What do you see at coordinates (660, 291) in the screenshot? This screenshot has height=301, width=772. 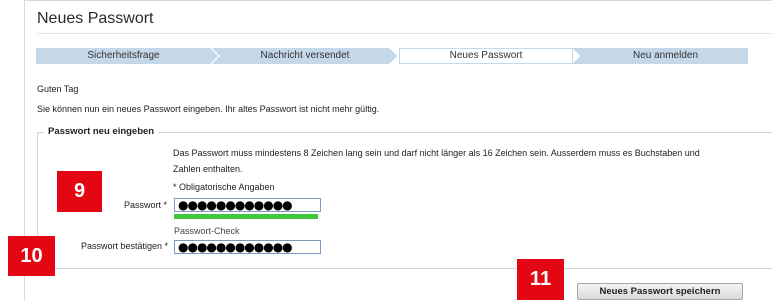 I see `save-password-button: Neues Passwort speichern` at bounding box center [660, 291].